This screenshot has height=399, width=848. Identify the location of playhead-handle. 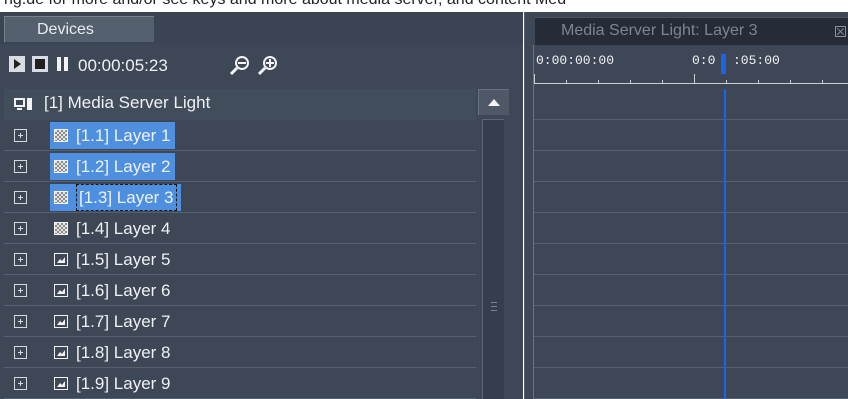
(723, 64).